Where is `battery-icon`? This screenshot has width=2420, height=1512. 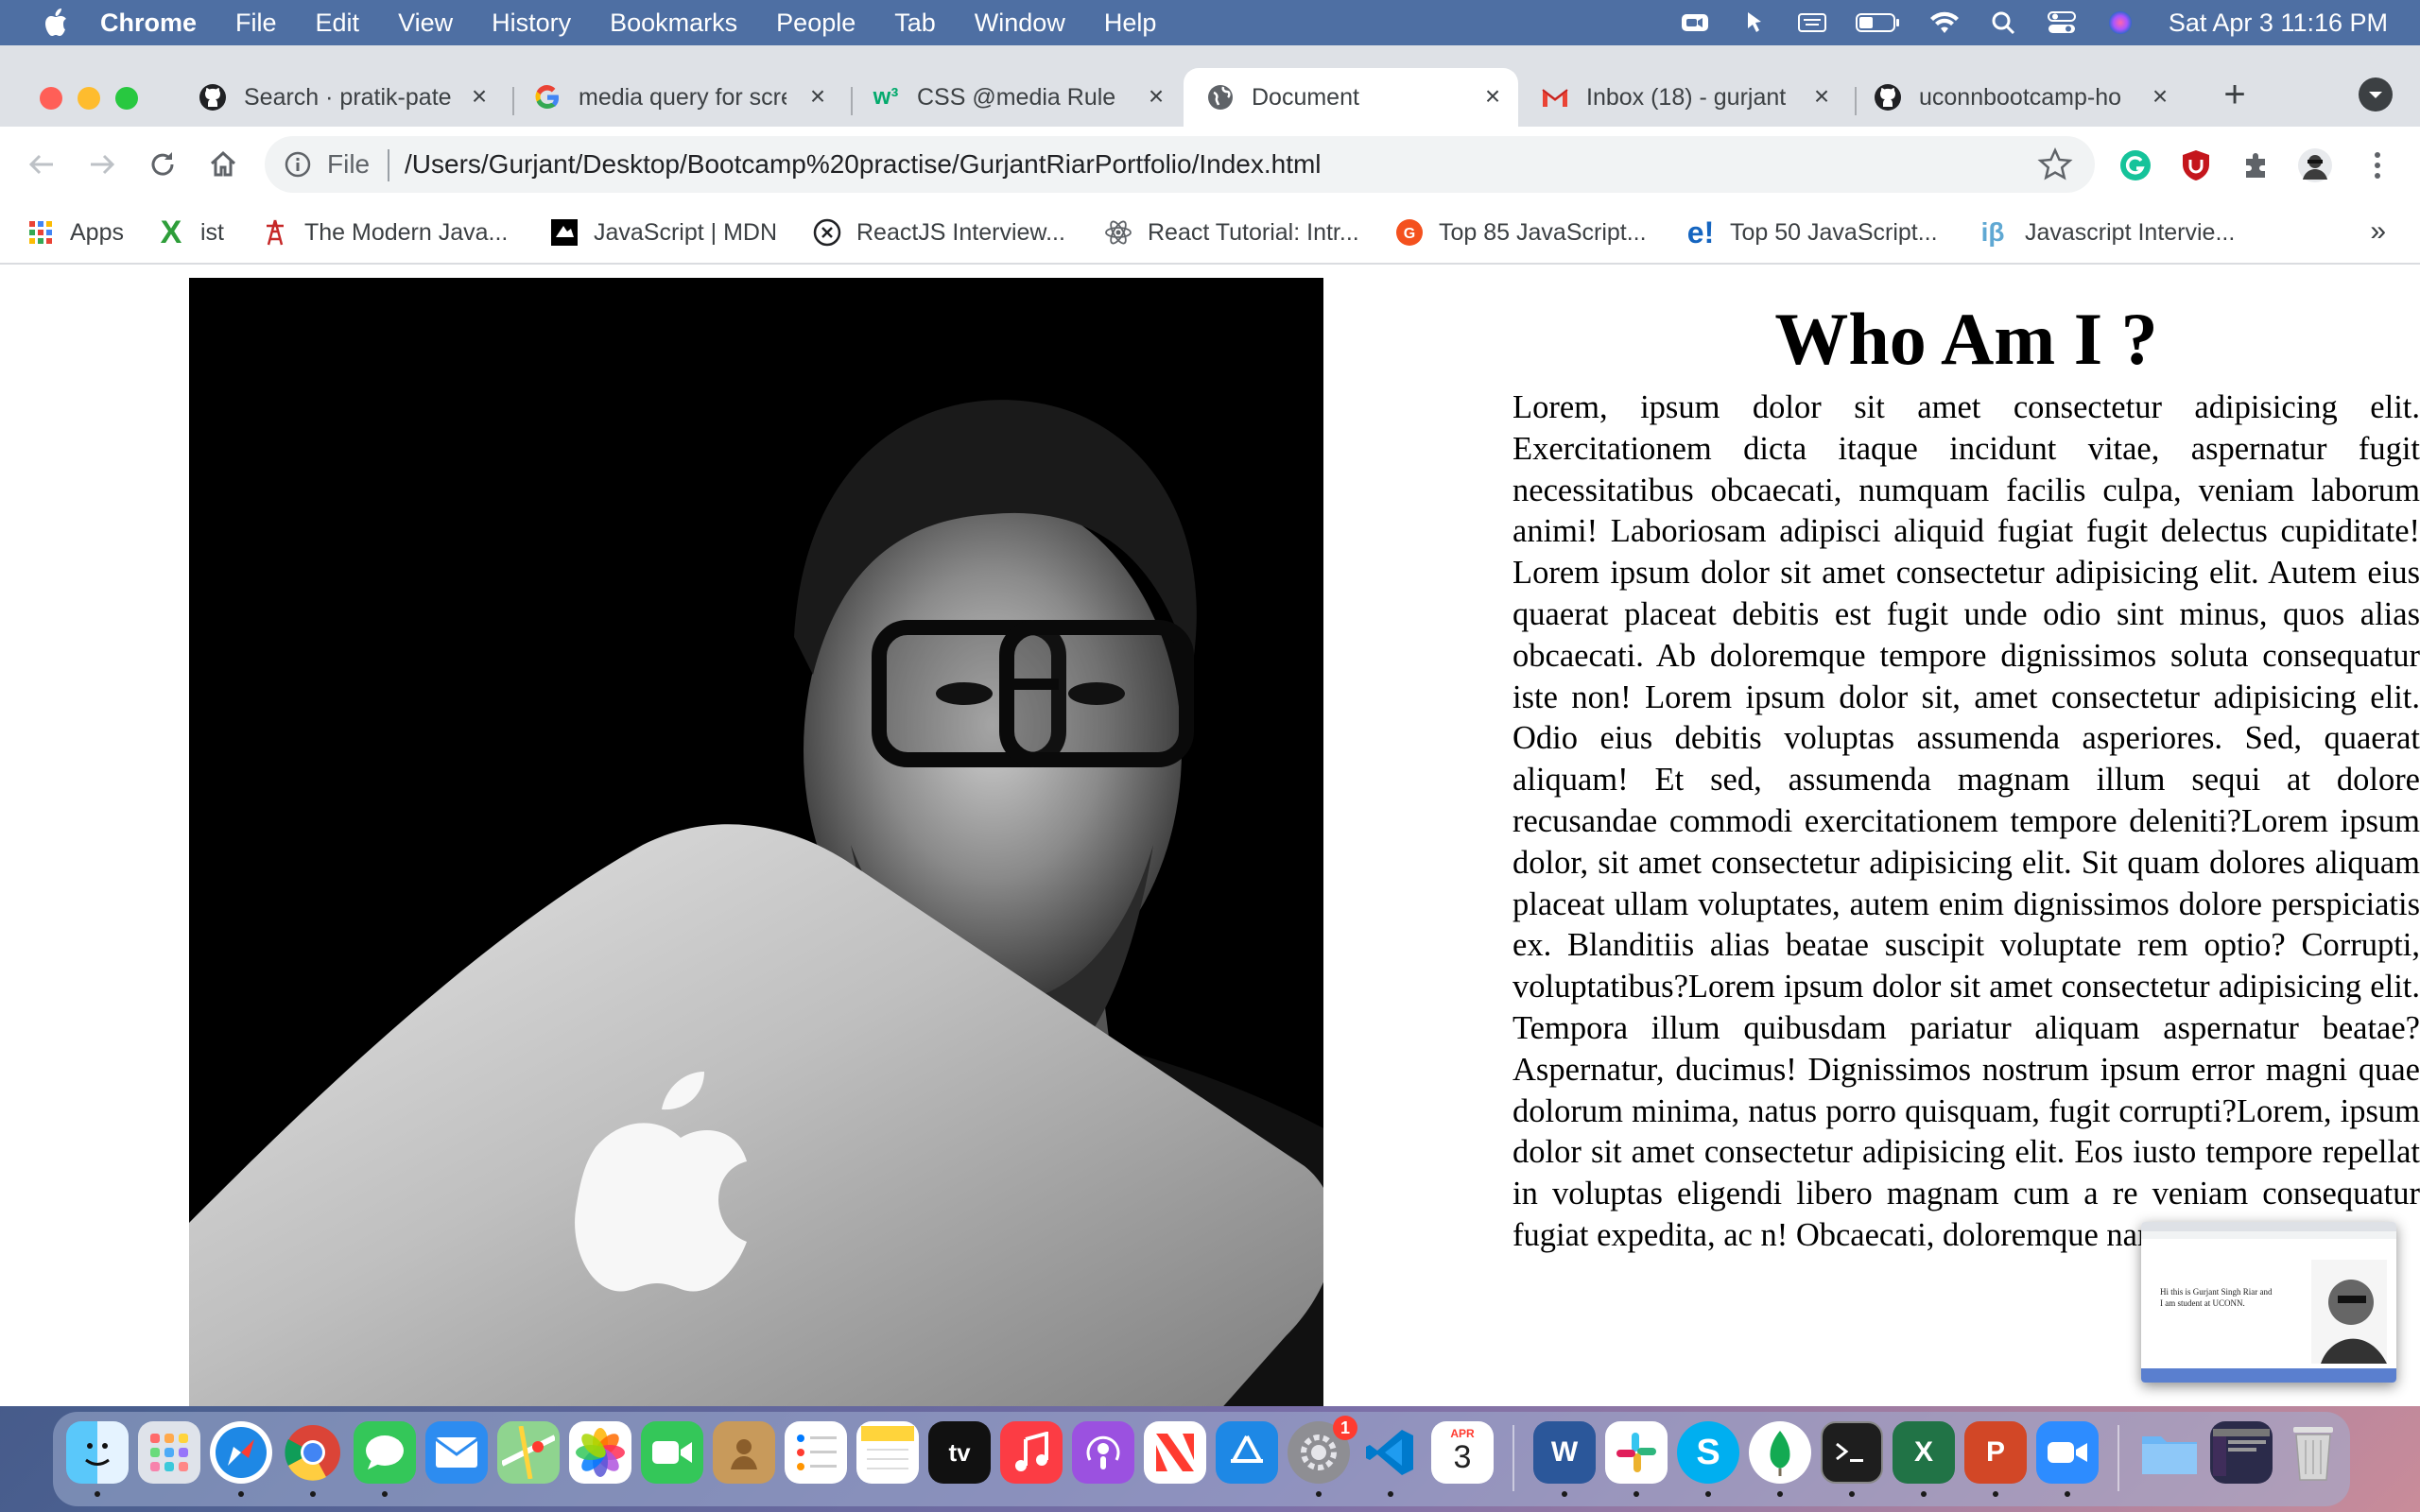
battery-icon is located at coordinates (1879, 22).